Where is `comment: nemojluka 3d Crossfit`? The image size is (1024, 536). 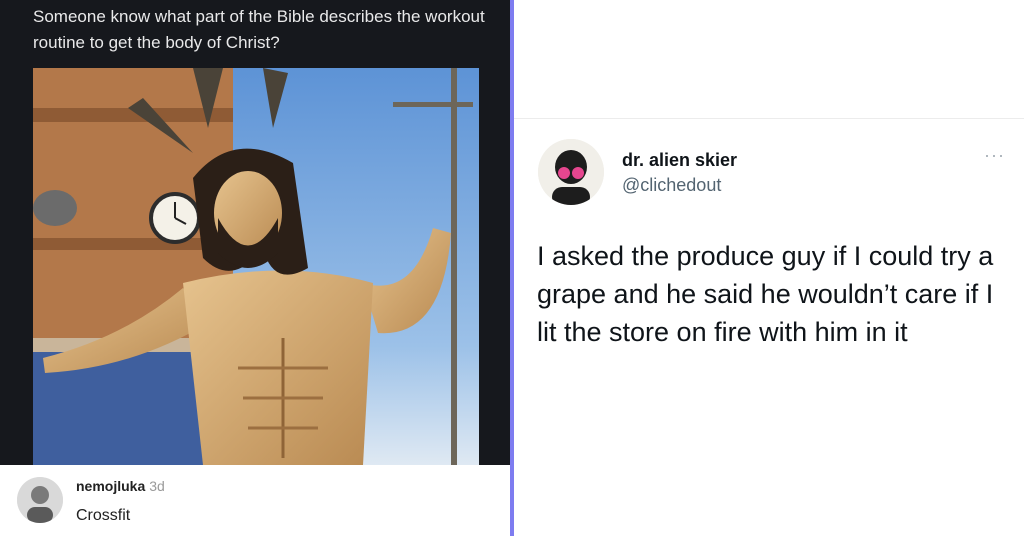 comment: nemojluka 3d Crossfit is located at coordinates (255, 500).